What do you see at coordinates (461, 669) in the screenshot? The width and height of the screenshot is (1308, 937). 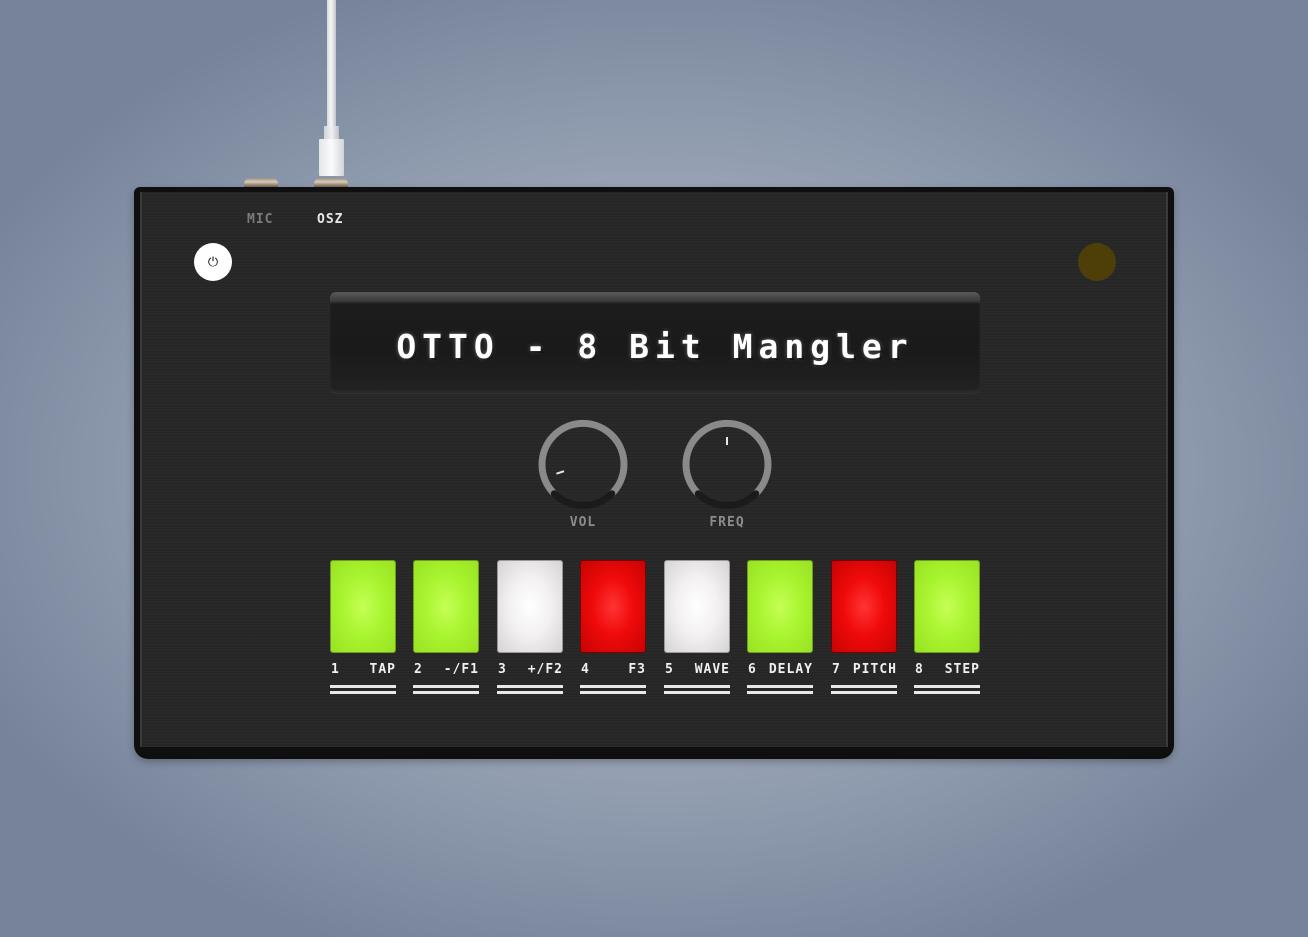 I see `pad-name: -/F1` at bounding box center [461, 669].